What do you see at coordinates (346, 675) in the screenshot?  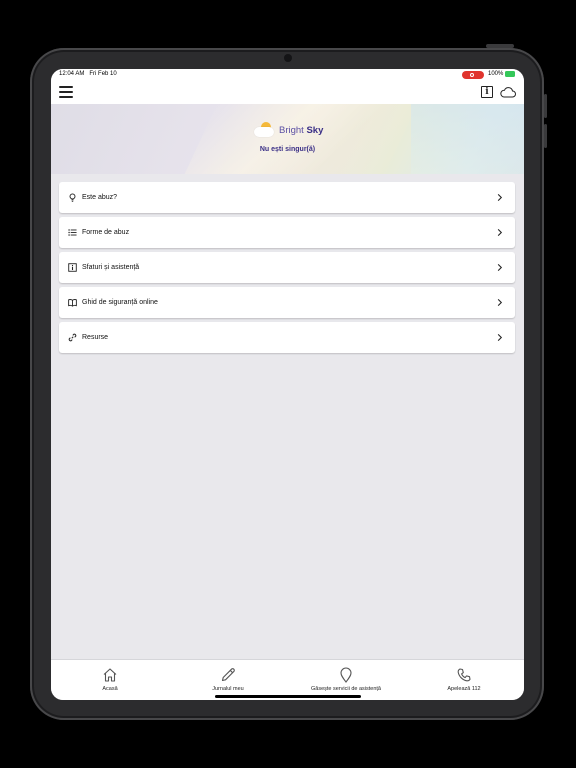 I see `location-pin-icon` at bounding box center [346, 675].